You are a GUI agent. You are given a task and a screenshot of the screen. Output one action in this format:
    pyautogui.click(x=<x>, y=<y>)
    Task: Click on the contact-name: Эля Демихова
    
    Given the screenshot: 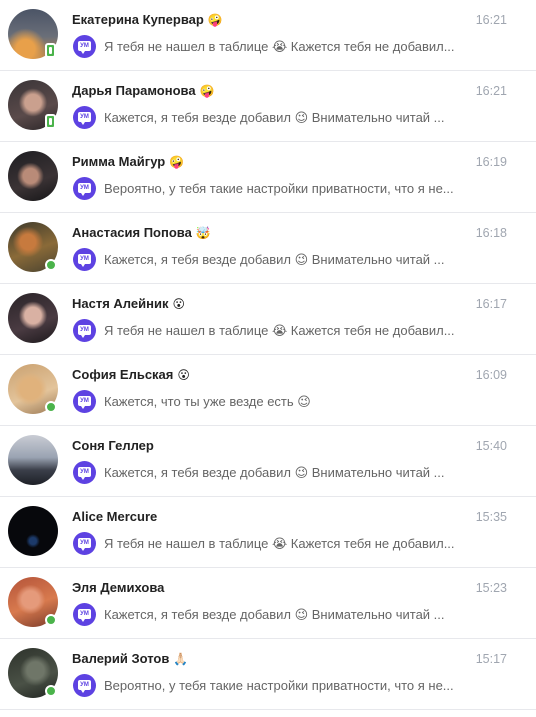 What is the action you would take?
    pyautogui.click(x=118, y=588)
    